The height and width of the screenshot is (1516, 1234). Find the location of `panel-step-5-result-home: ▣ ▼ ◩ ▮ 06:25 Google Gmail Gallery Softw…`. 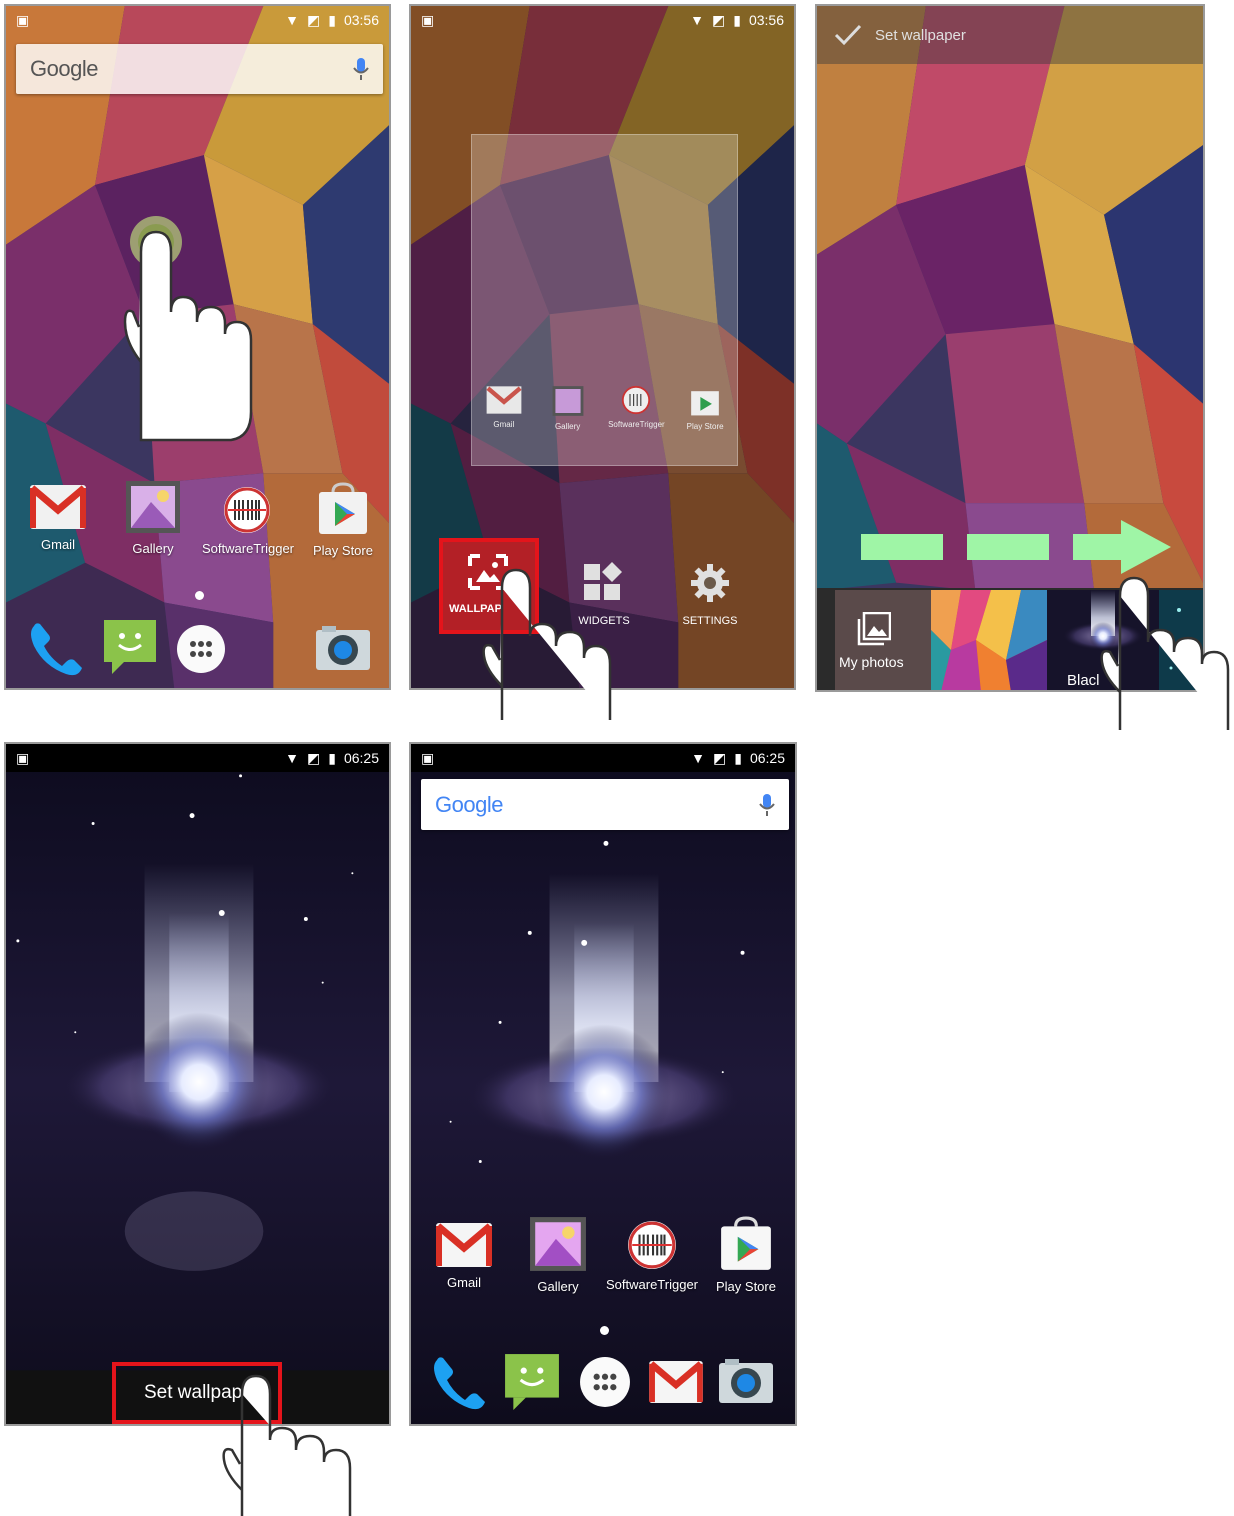

panel-step-5-result-home: ▣ ▼ ◩ ▮ 06:25 Google Gmail Gallery Softw… is located at coordinates (603, 1084).